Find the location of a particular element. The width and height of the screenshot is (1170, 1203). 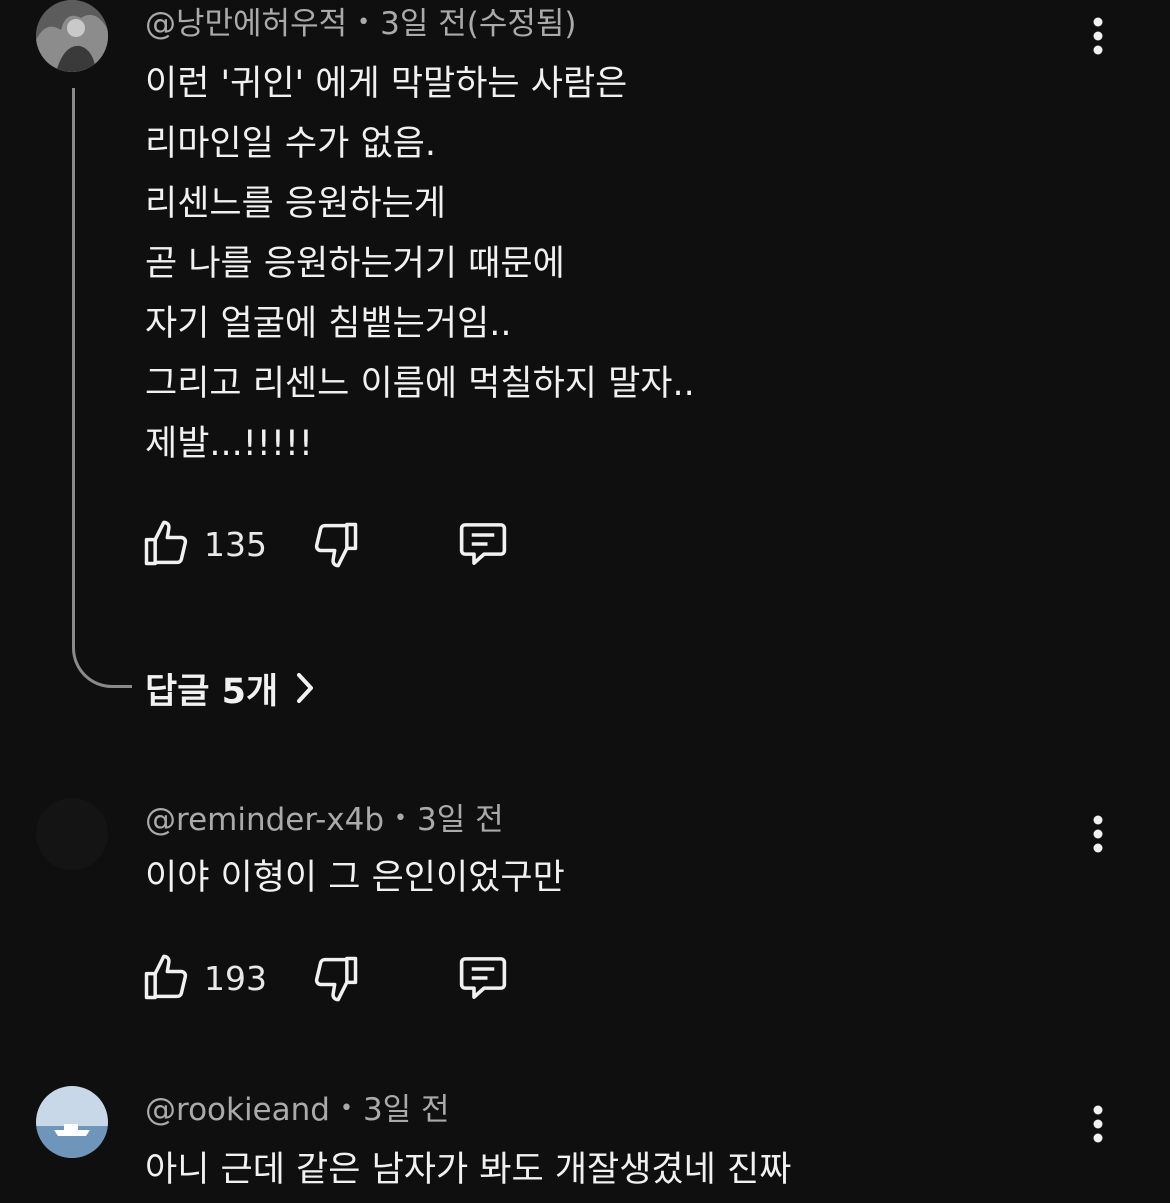

replies-label: 답글 5개 is located at coordinates (212, 691).